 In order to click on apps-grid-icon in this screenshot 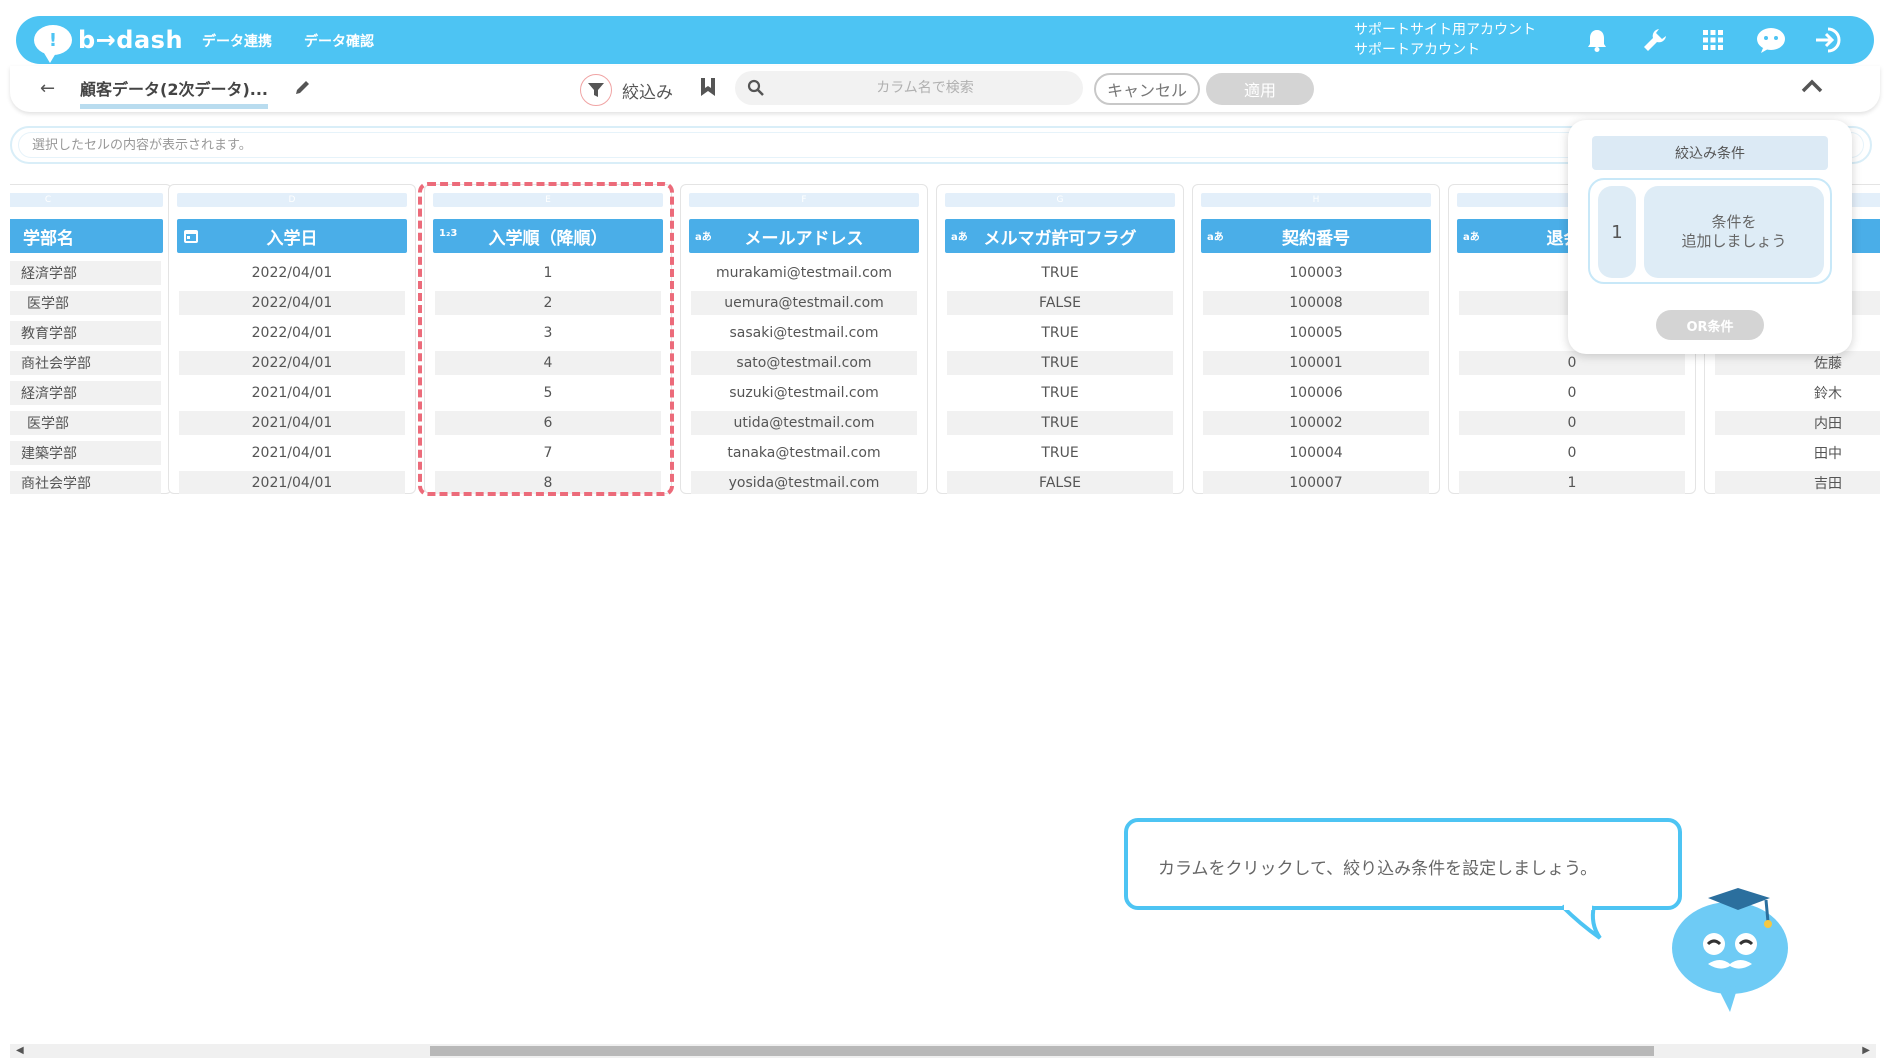, I will do `click(1713, 40)`.